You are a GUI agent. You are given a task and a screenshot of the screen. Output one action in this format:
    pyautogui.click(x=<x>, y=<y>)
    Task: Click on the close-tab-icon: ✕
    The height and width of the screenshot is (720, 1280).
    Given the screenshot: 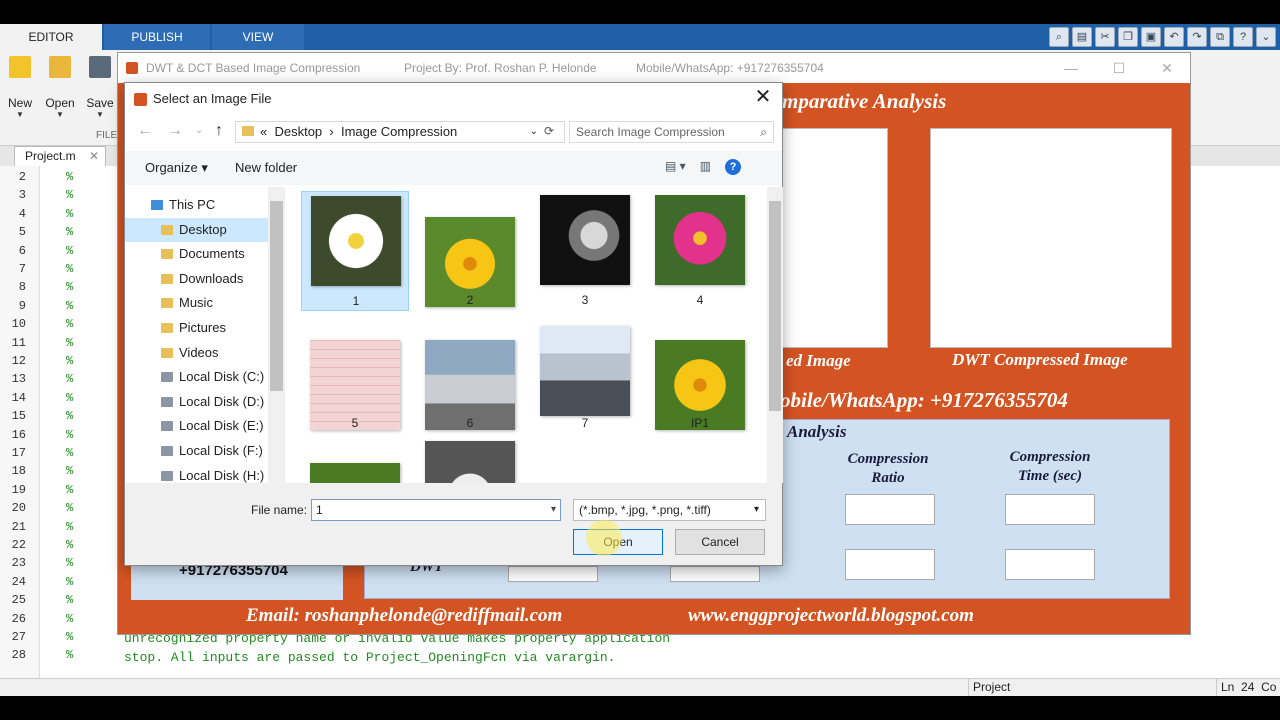 What is the action you would take?
    pyautogui.click(x=94, y=156)
    